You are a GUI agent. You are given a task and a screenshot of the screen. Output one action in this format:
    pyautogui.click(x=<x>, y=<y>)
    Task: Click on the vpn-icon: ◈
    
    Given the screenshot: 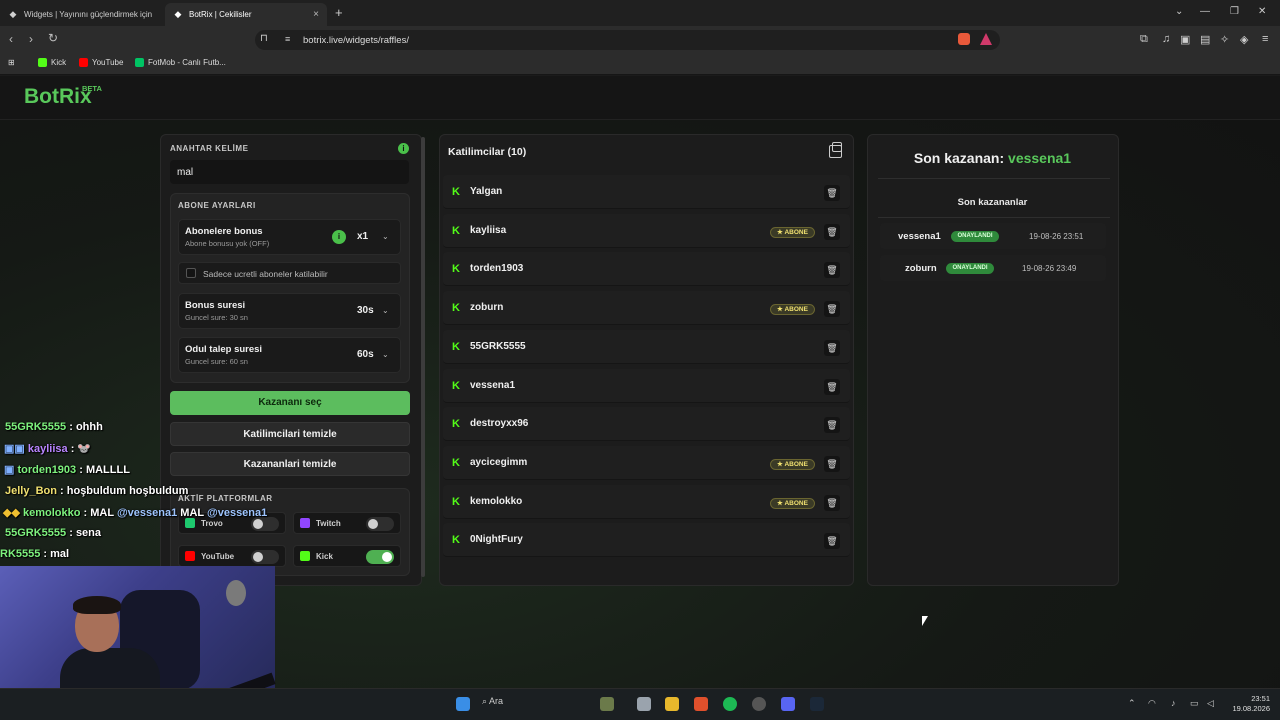 What is the action you would take?
    pyautogui.click(x=1244, y=39)
    